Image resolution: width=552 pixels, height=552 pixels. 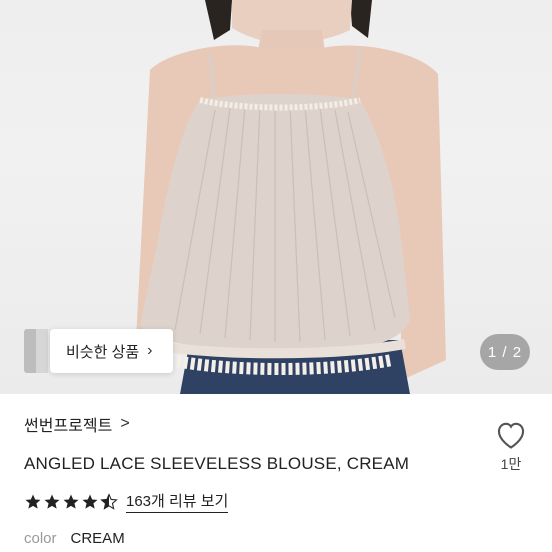 I want to click on shop-link: 썬번프로젝트 >, so click(x=77, y=424).